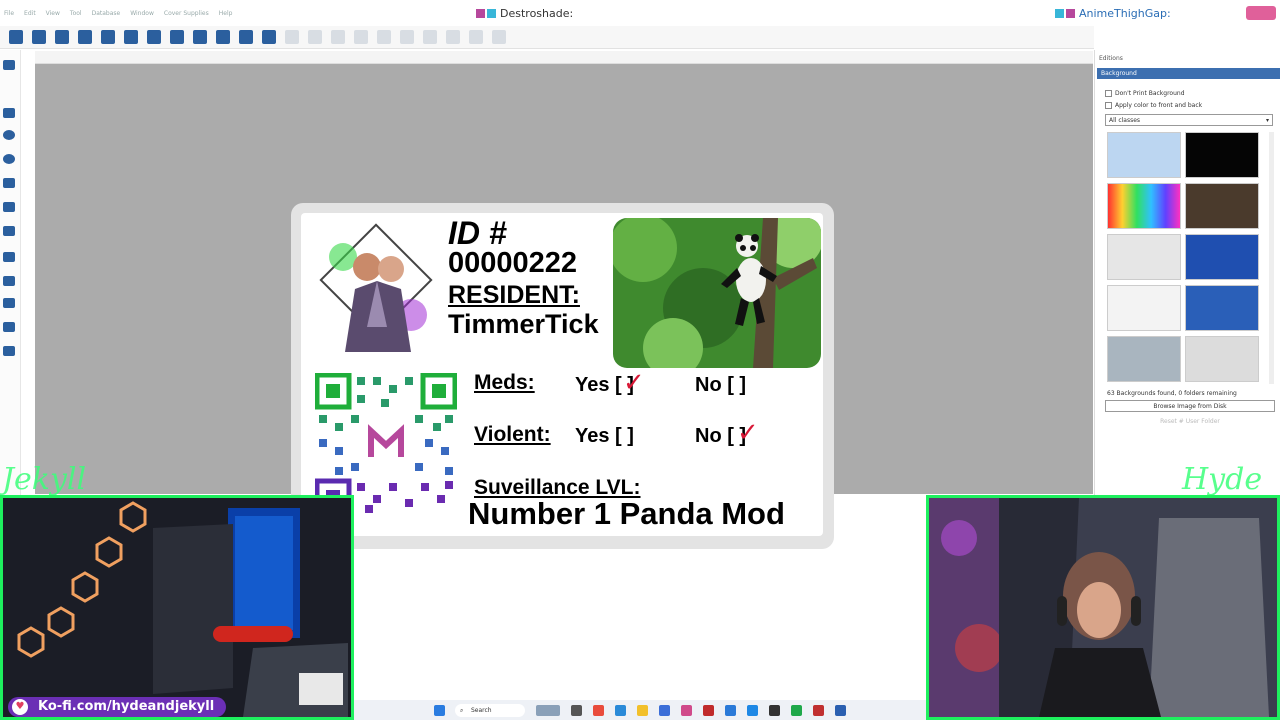 The height and width of the screenshot is (720, 1280). What do you see at coordinates (1190, 406) in the screenshot?
I see `browse-image-button: Browse Image from Disk` at bounding box center [1190, 406].